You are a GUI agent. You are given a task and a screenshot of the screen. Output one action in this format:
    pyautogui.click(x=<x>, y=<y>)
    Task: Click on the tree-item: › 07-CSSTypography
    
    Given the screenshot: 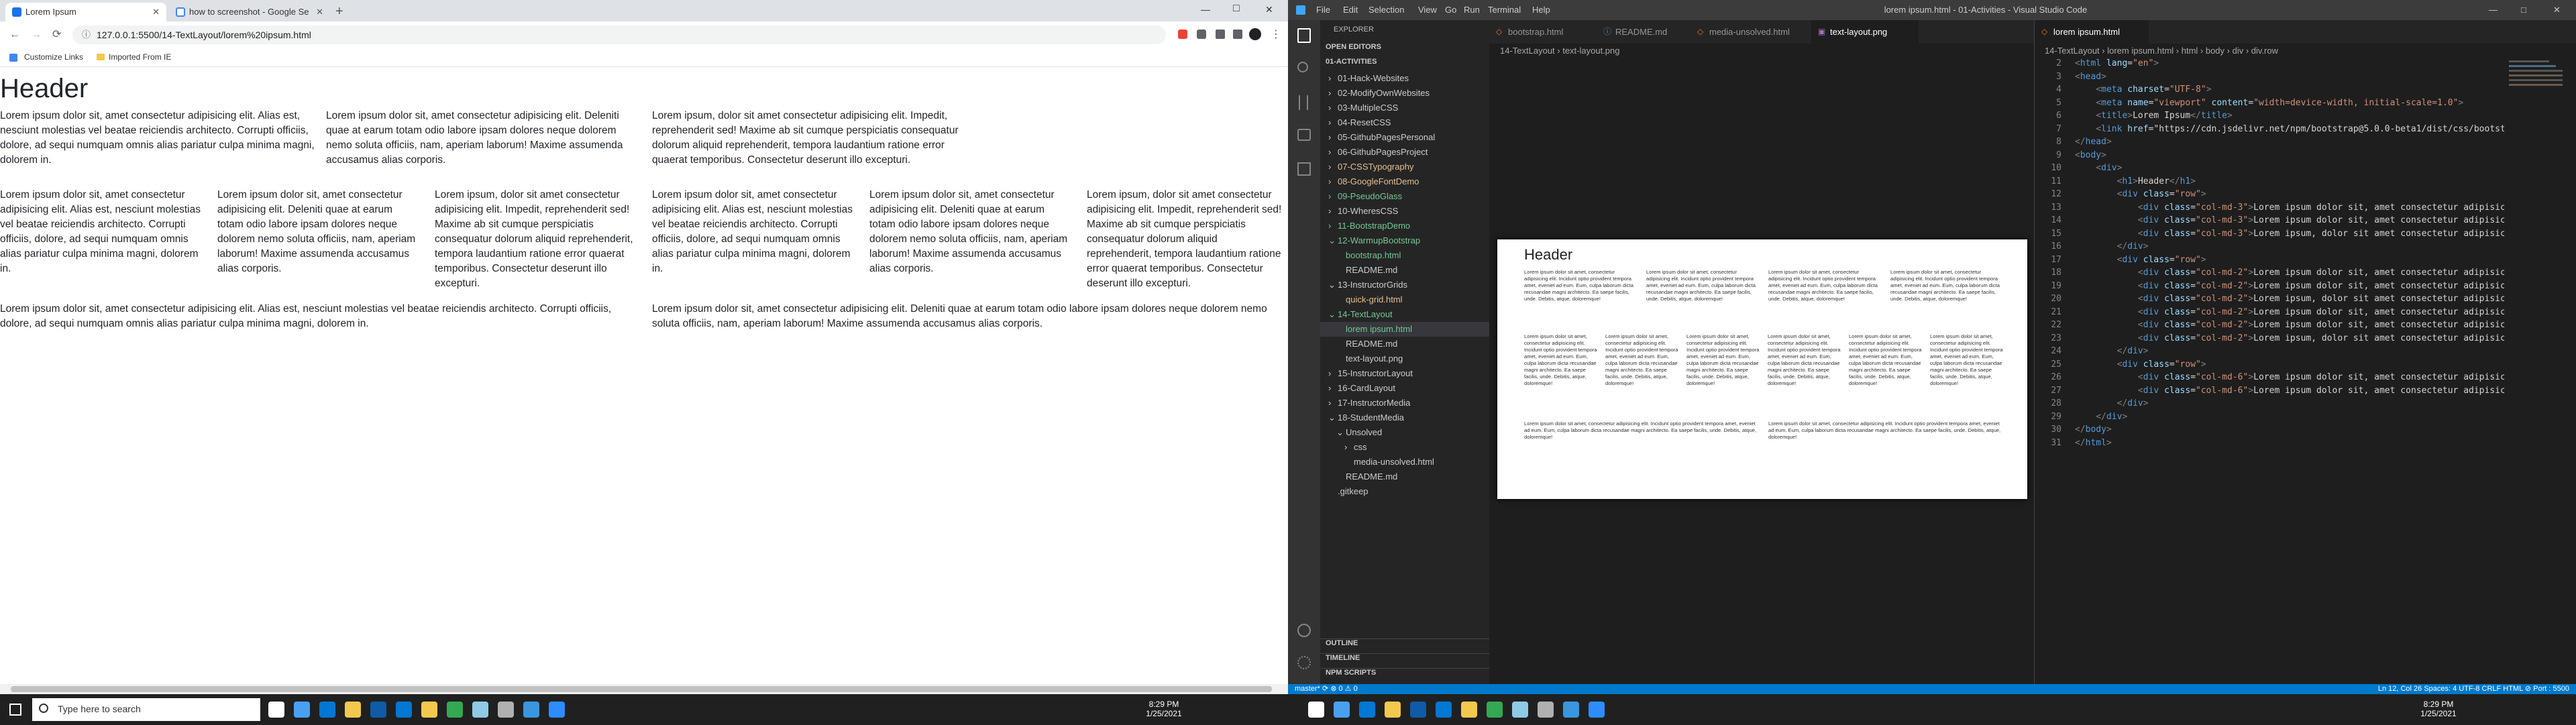 What is the action you would take?
    pyautogui.click(x=1404, y=167)
    